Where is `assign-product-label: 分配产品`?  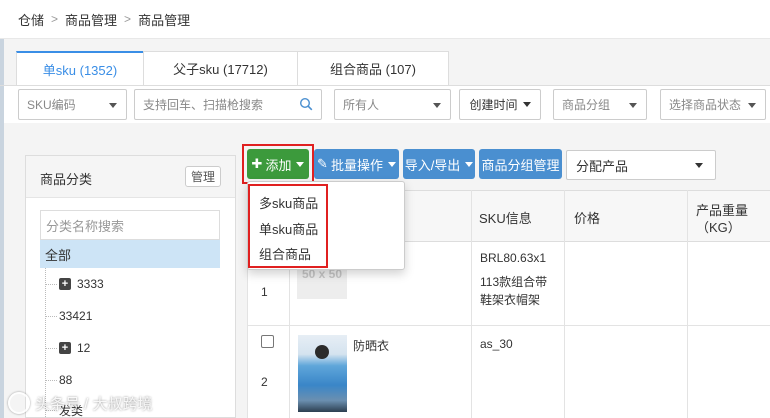
assign-product-label: 分配产品 is located at coordinates (602, 166).